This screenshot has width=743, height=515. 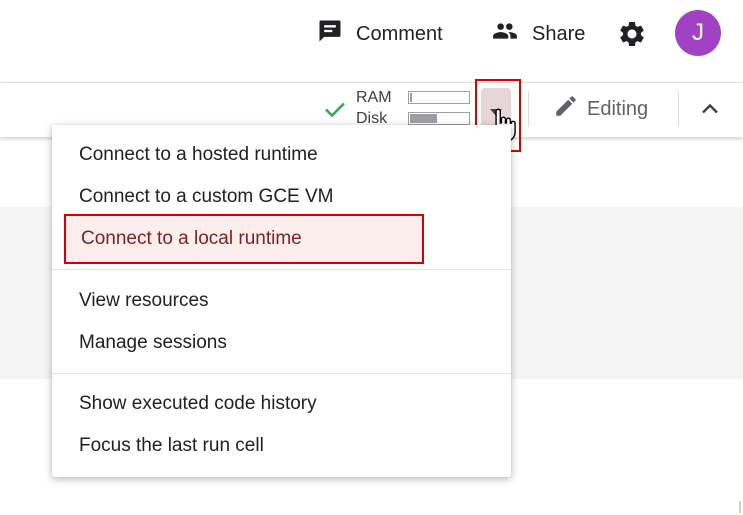 What do you see at coordinates (505, 34) in the screenshot?
I see `people-icon` at bounding box center [505, 34].